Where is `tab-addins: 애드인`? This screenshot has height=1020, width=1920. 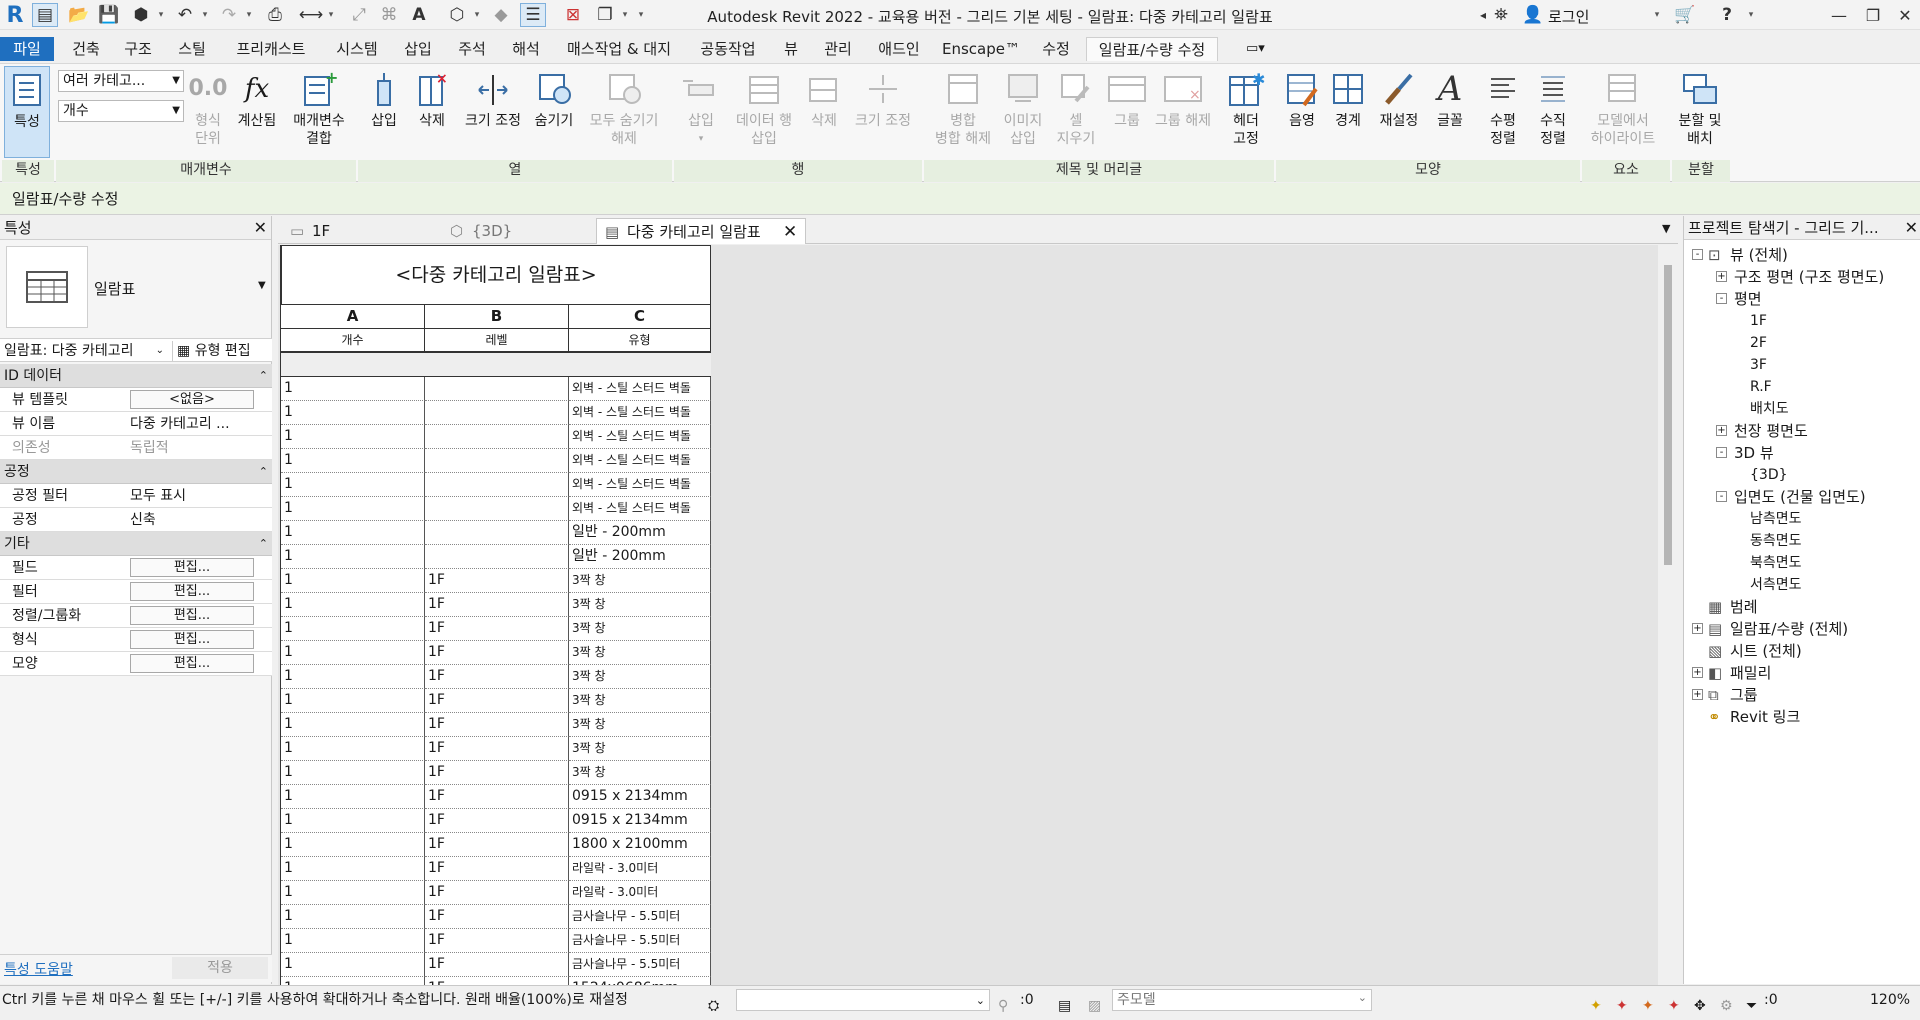 tab-addins: 애드인 is located at coordinates (899, 49).